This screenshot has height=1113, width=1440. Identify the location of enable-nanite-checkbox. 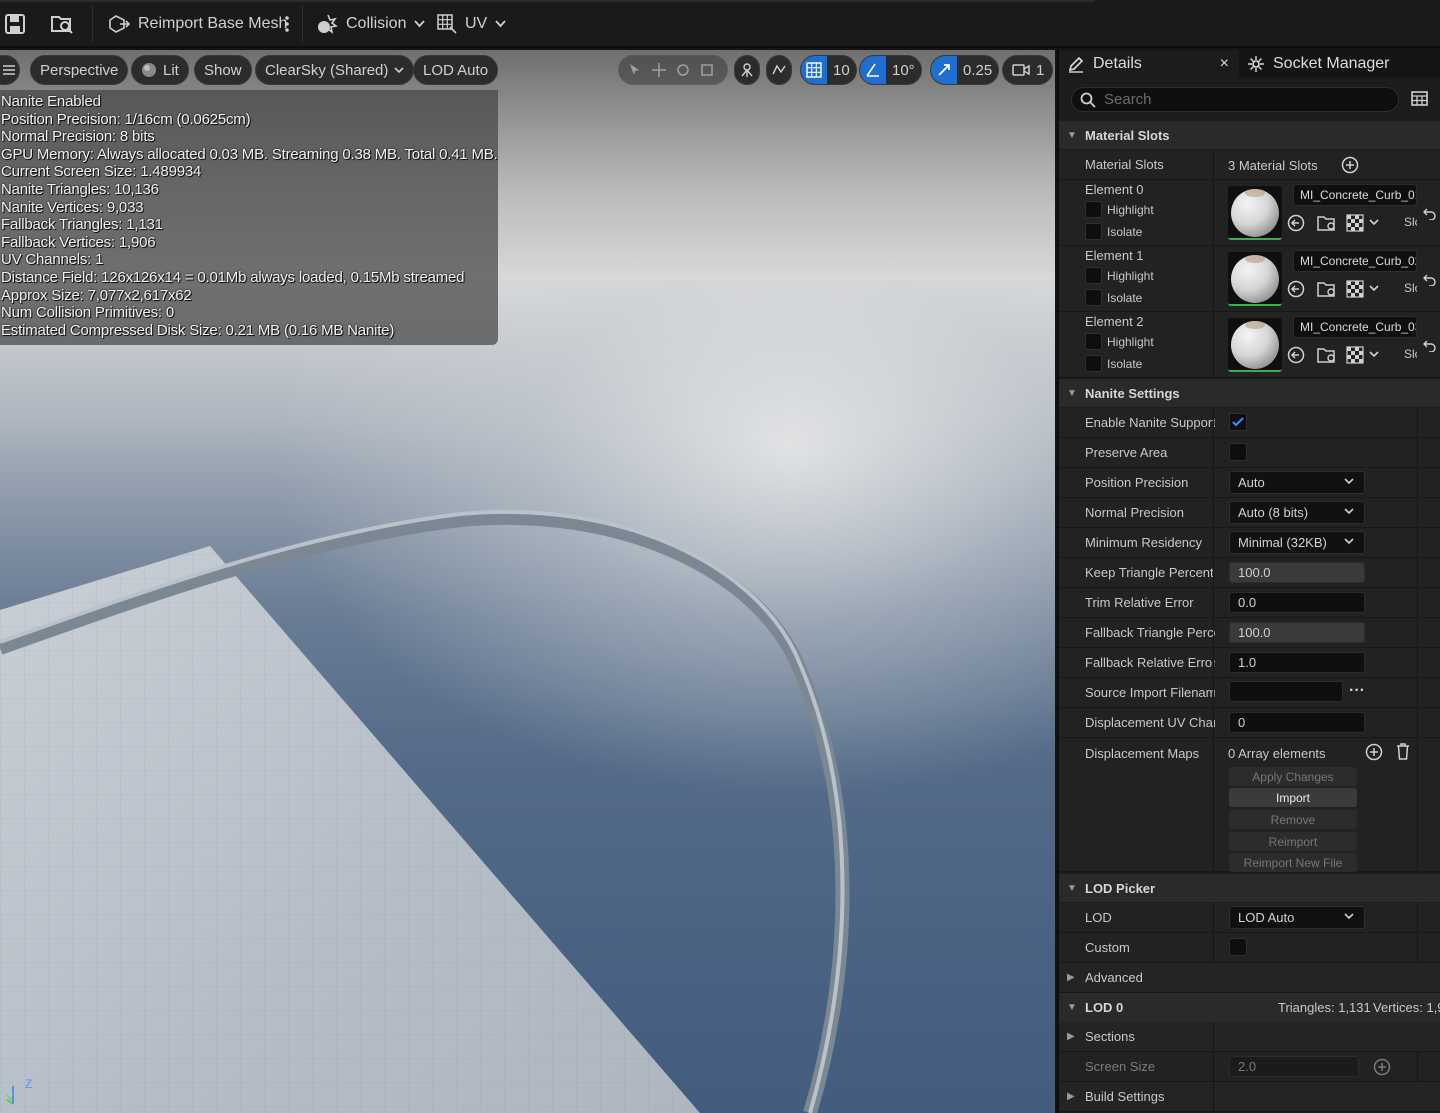
(1238, 422).